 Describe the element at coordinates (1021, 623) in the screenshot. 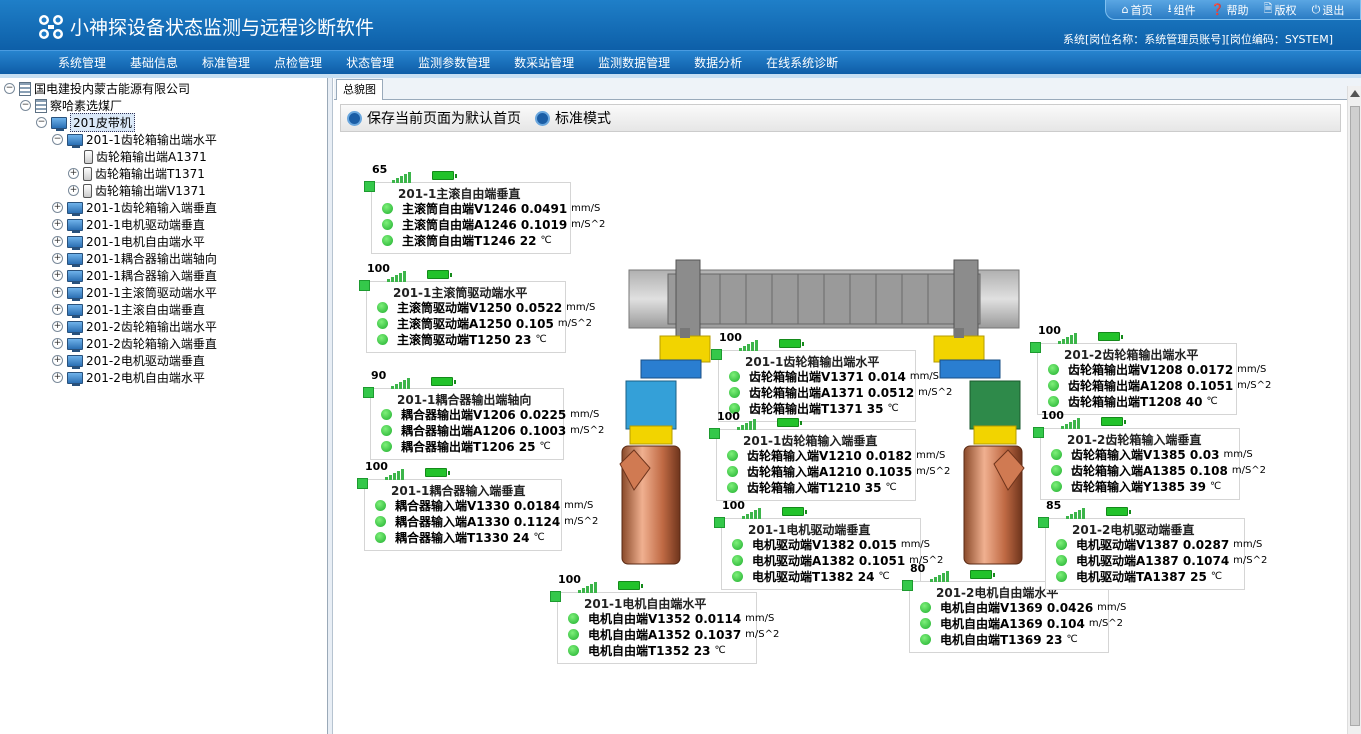

I see `measure-row: 电机自由端A1369 0.104 m/S^2` at that location.